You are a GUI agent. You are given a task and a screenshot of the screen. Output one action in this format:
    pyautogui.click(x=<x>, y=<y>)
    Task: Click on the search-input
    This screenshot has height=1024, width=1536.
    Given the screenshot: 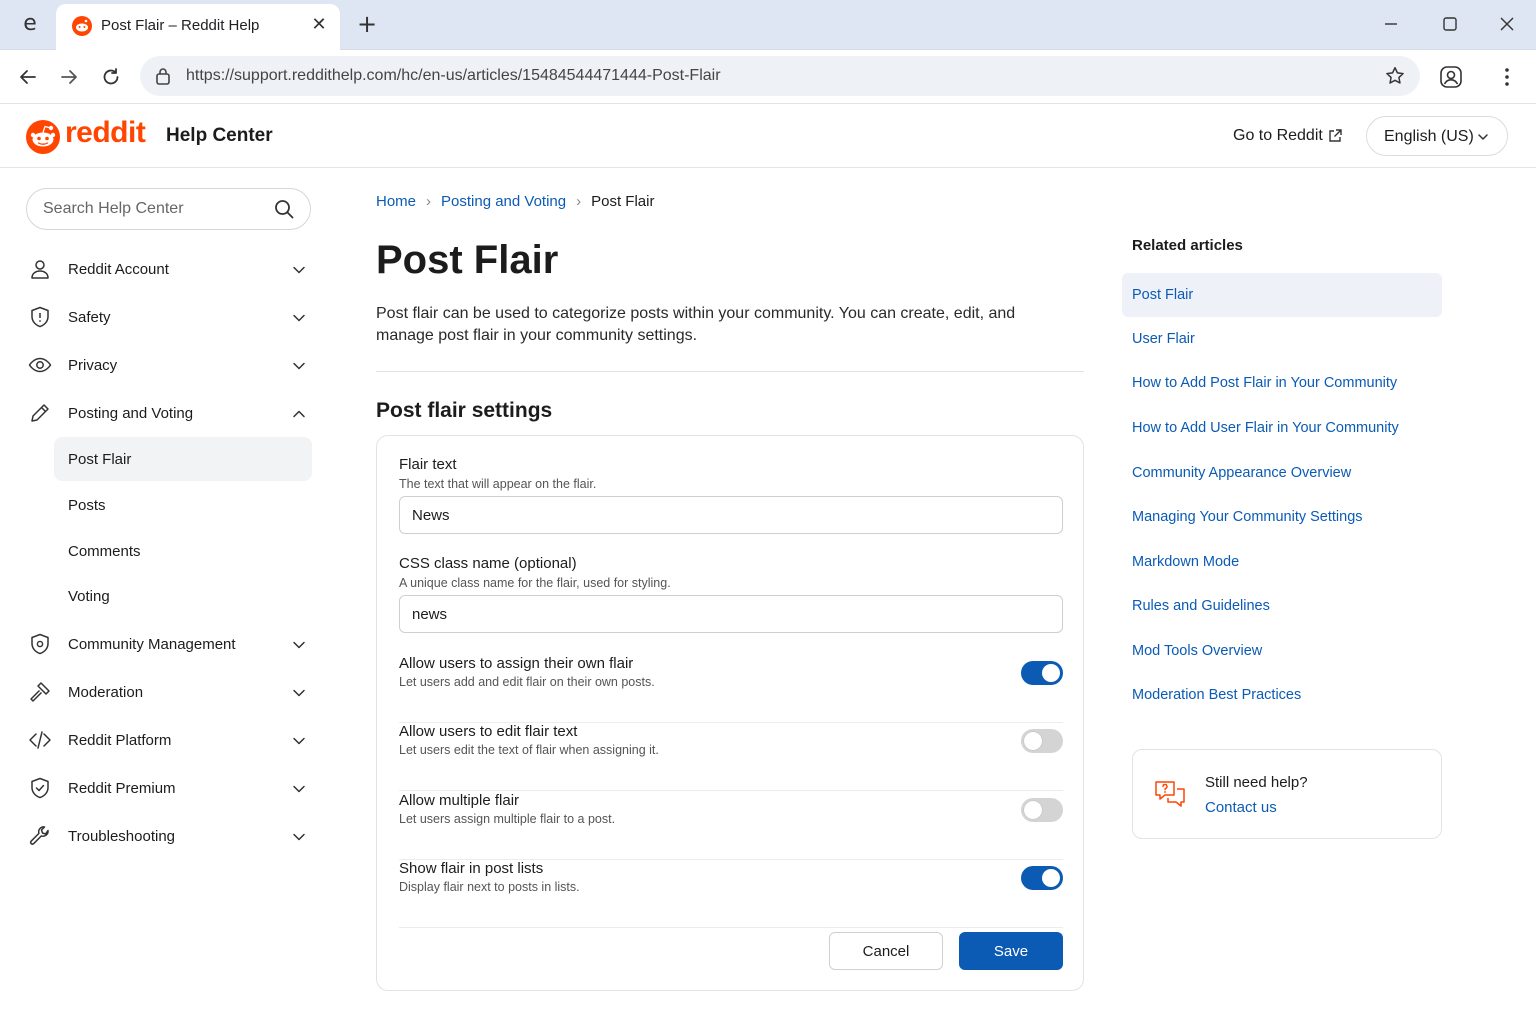 What is the action you would take?
    pyautogui.click(x=153, y=209)
    